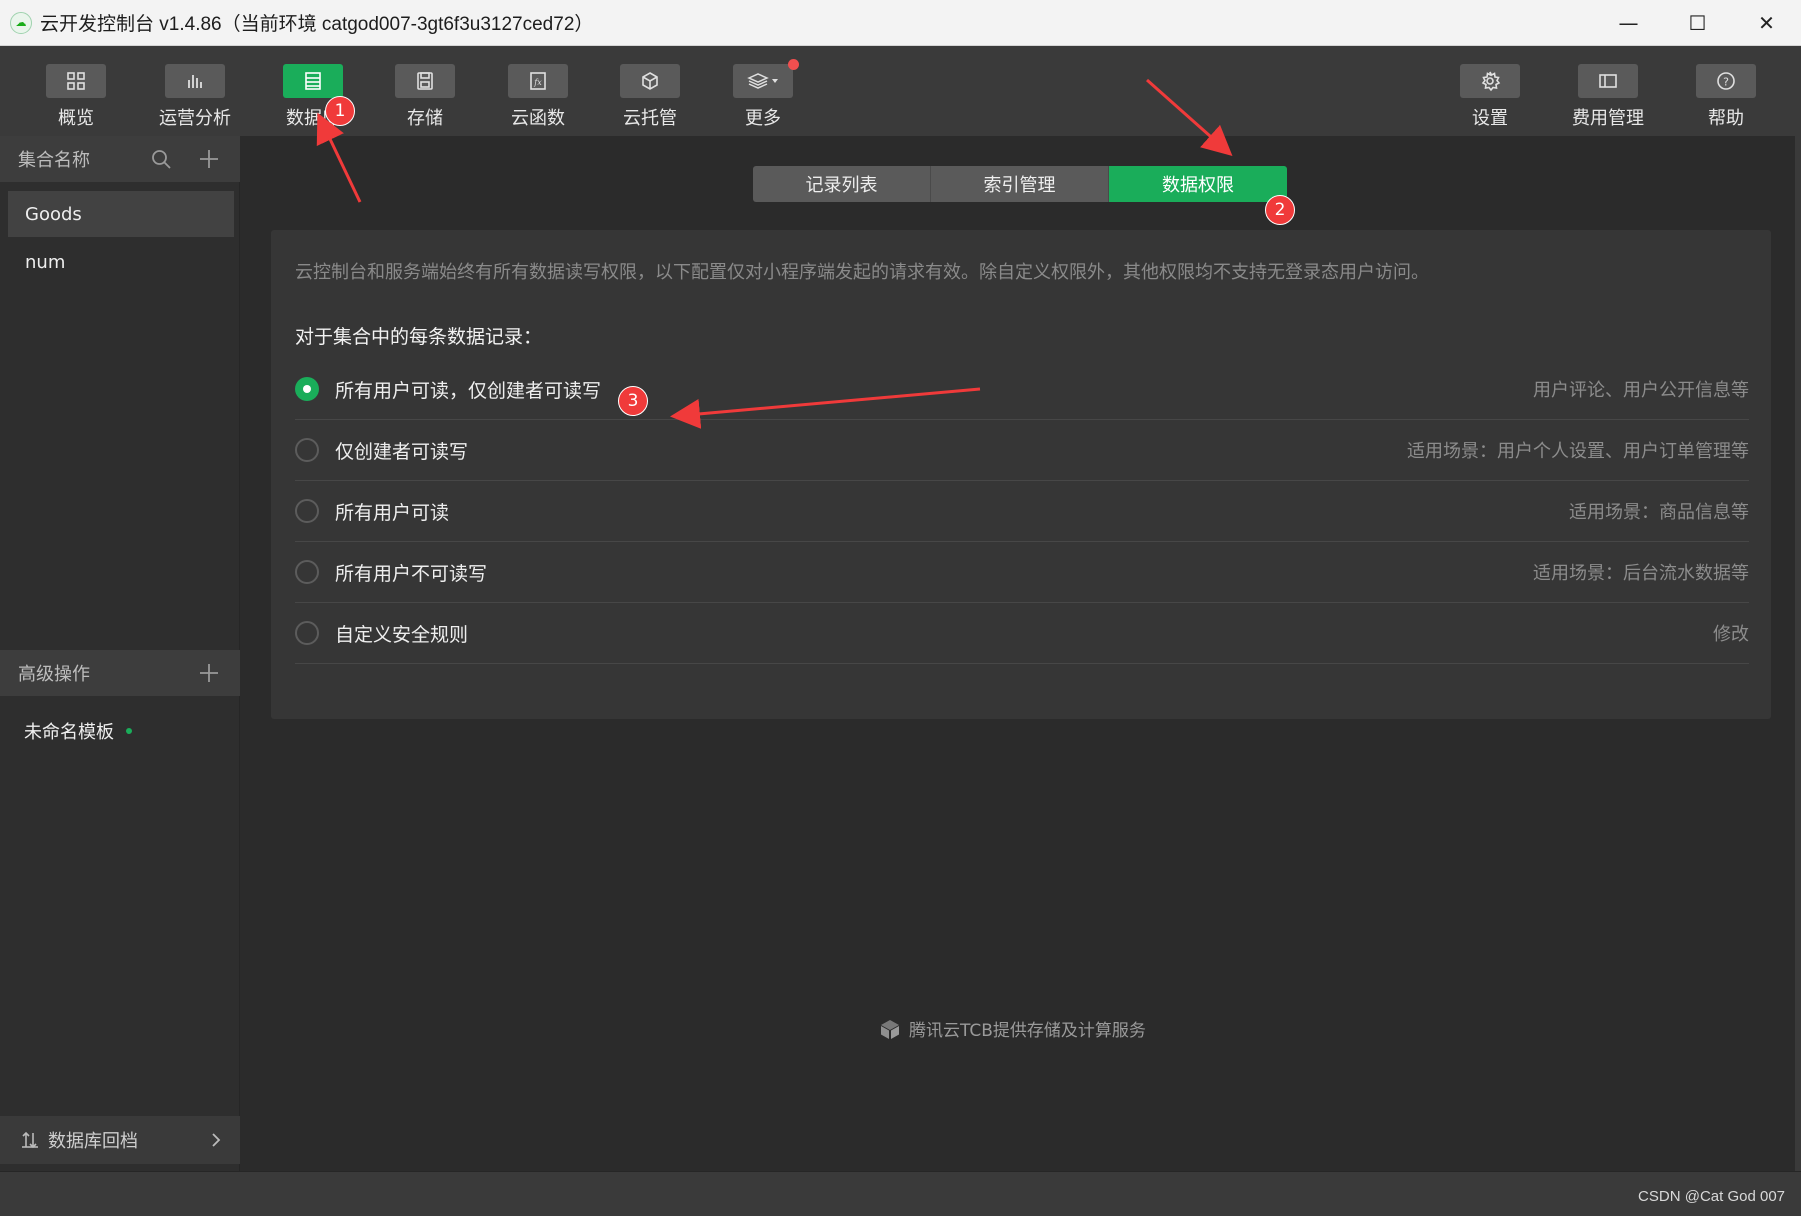 Image resolution: width=1801 pixels, height=1216 pixels. Describe the element at coordinates (650, 118) in the screenshot. I see `toolbar-label: 云托管` at that location.